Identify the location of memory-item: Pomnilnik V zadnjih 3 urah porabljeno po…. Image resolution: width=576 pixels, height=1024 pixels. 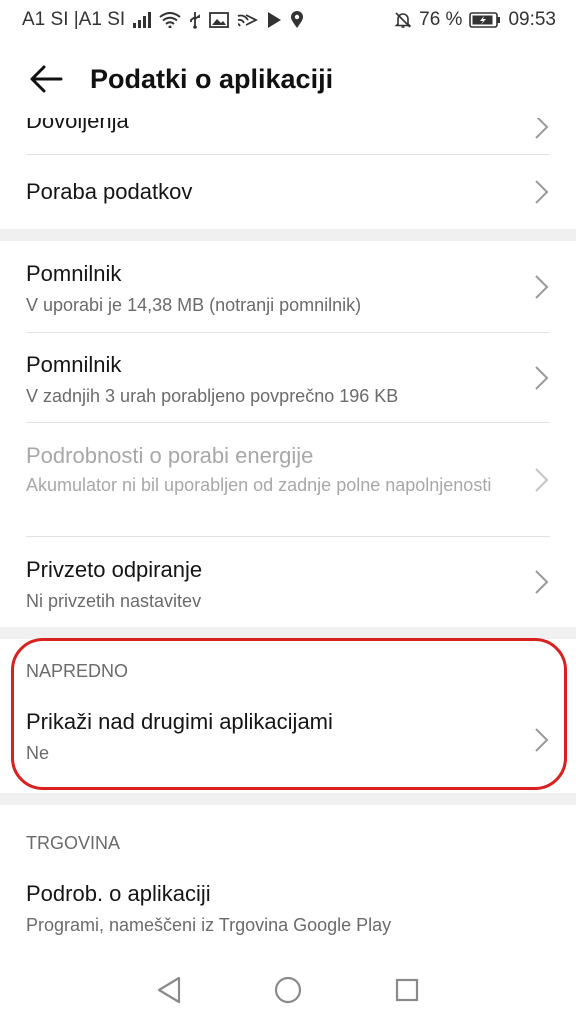
(288, 377).